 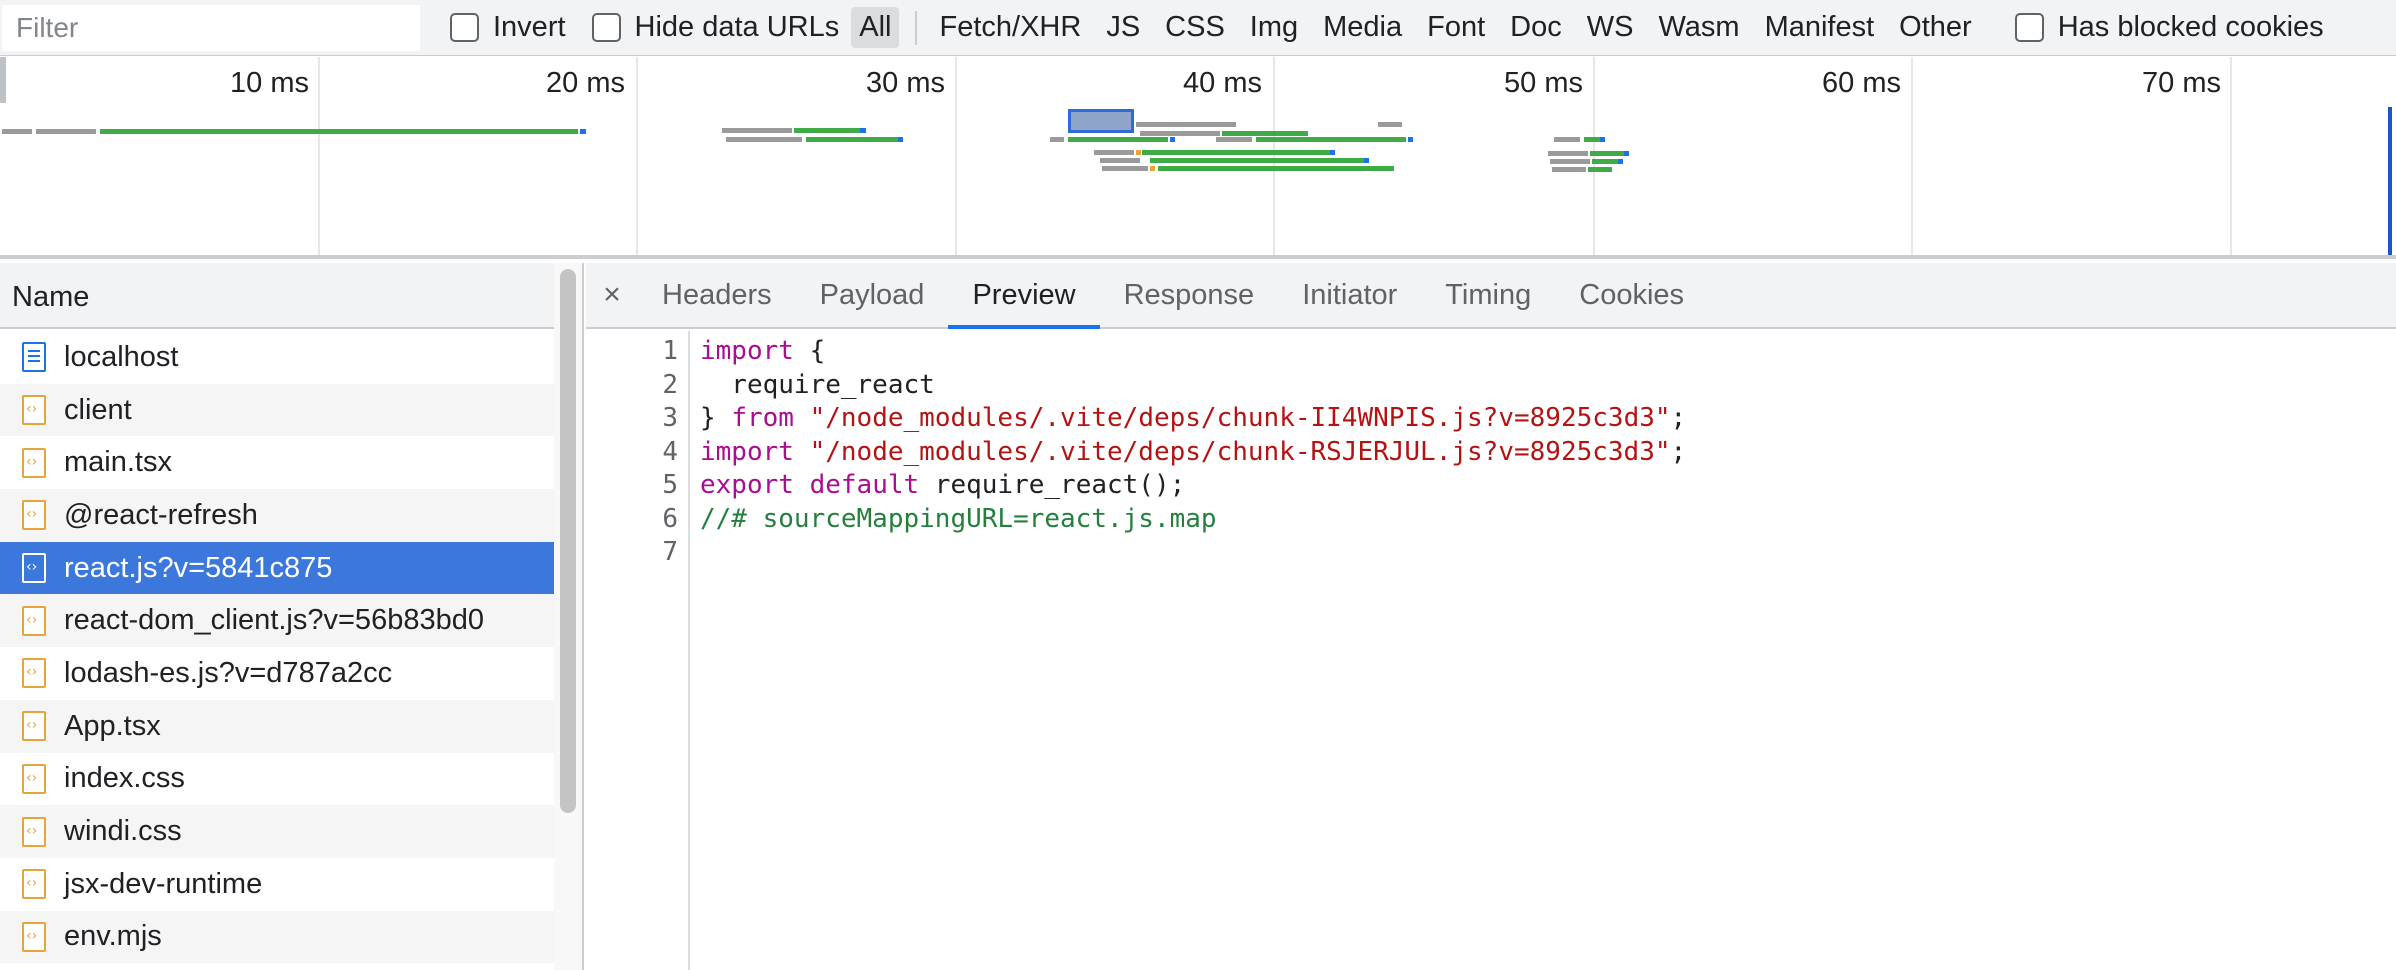 What do you see at coordinates (1631, 295) in the screenshot?
I see `tab-cookies: Cookies` at bounding box center [1631, 295].